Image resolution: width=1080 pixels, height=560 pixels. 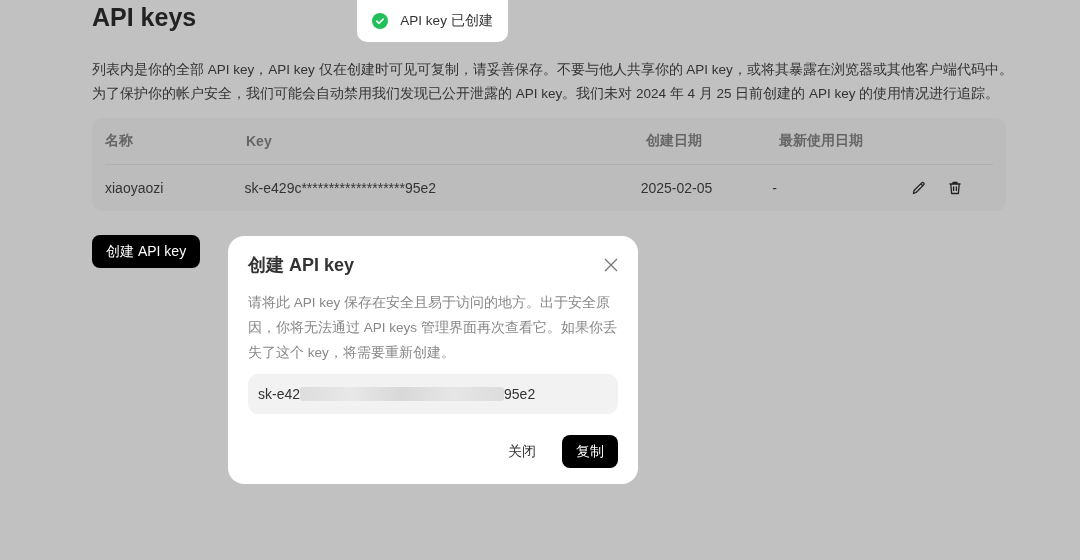 What do you see at coordinates (546, 94) in the screenshot?
I see `description-text: 为了保护你的帐户安全，我们可能会自动禁用我们发现已公开泄露的 API key。我们未对 2024 年 4 月 25 日前创建的 API key 的使用情况进行追踪。` at bounding box center [546, 94].